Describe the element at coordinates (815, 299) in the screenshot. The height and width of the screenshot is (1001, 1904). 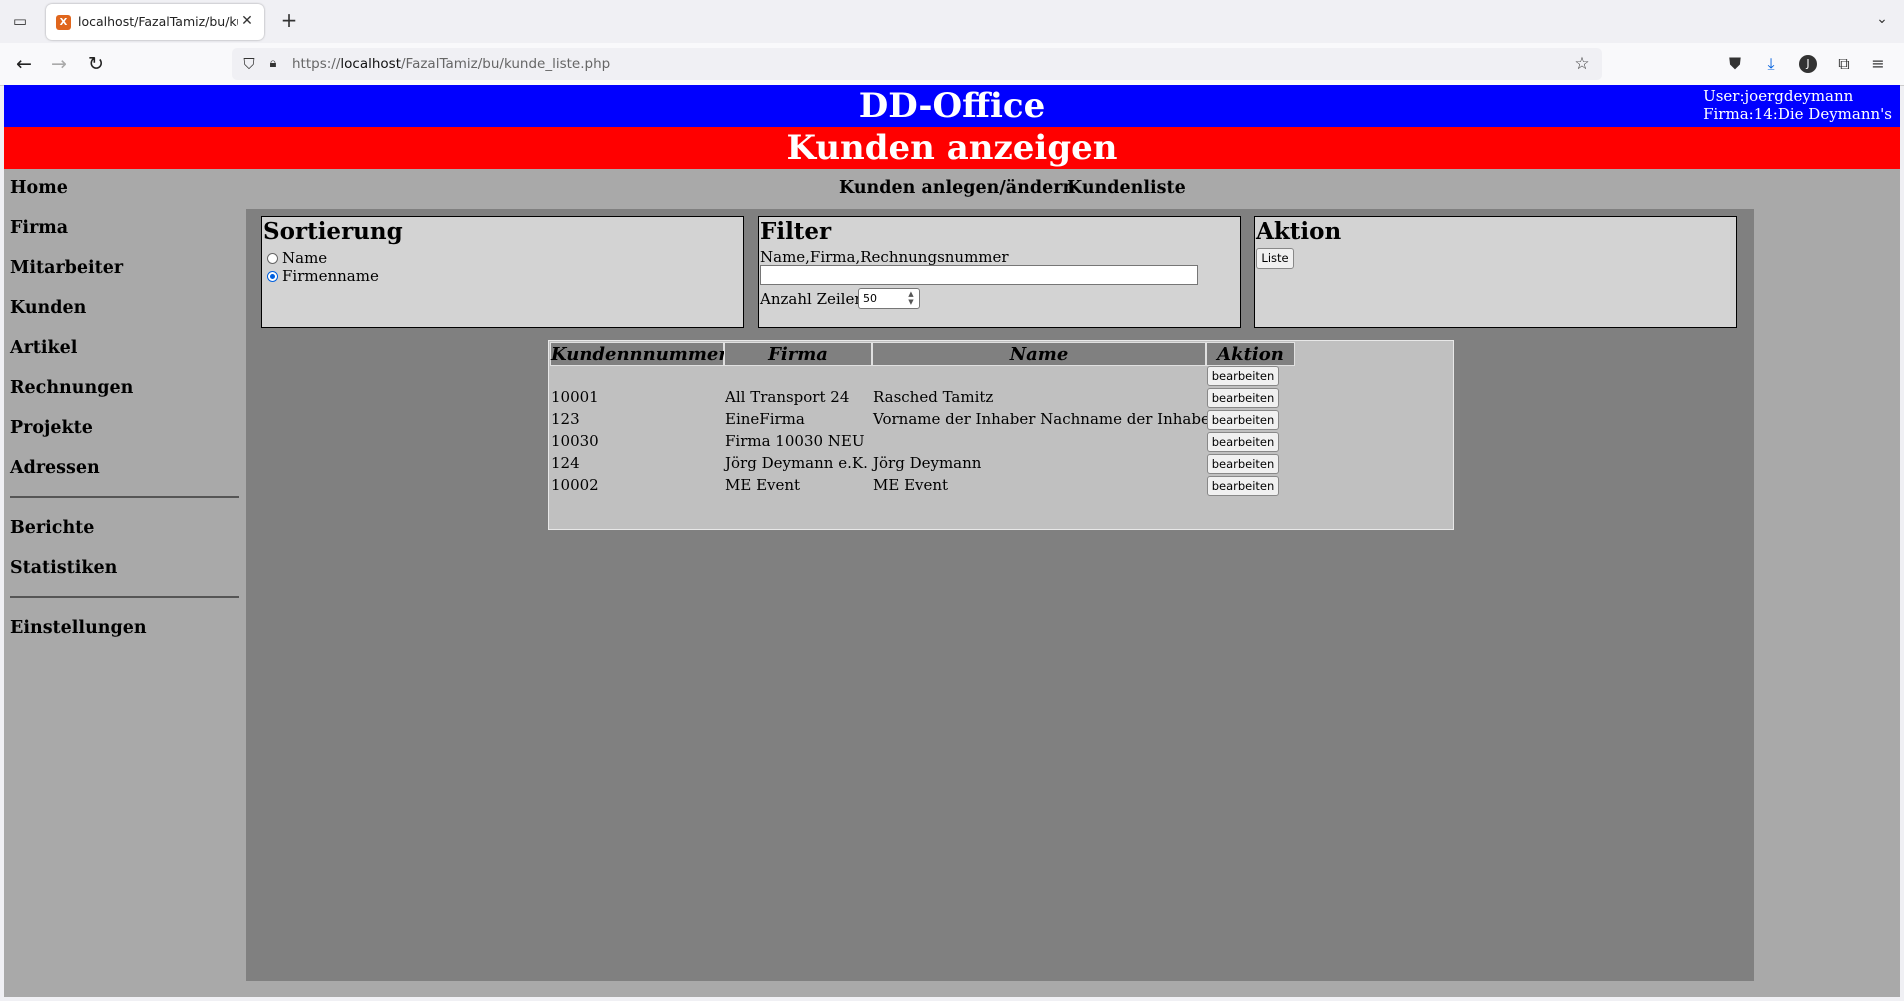
I see `rows-label: Anzahl Zeilen:` at that location.